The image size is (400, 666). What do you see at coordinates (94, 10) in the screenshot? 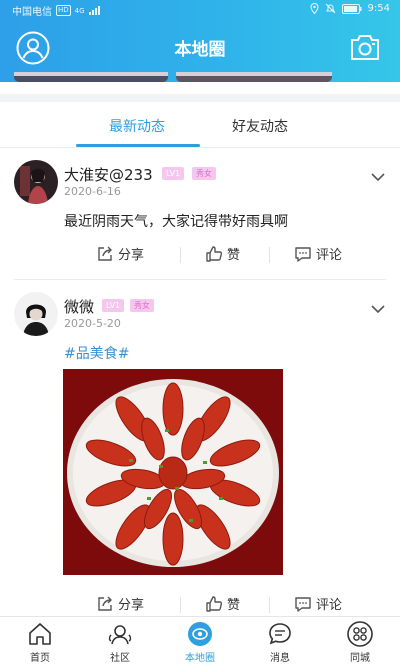
I see `signal-icon` at bounding box center [94, 10].